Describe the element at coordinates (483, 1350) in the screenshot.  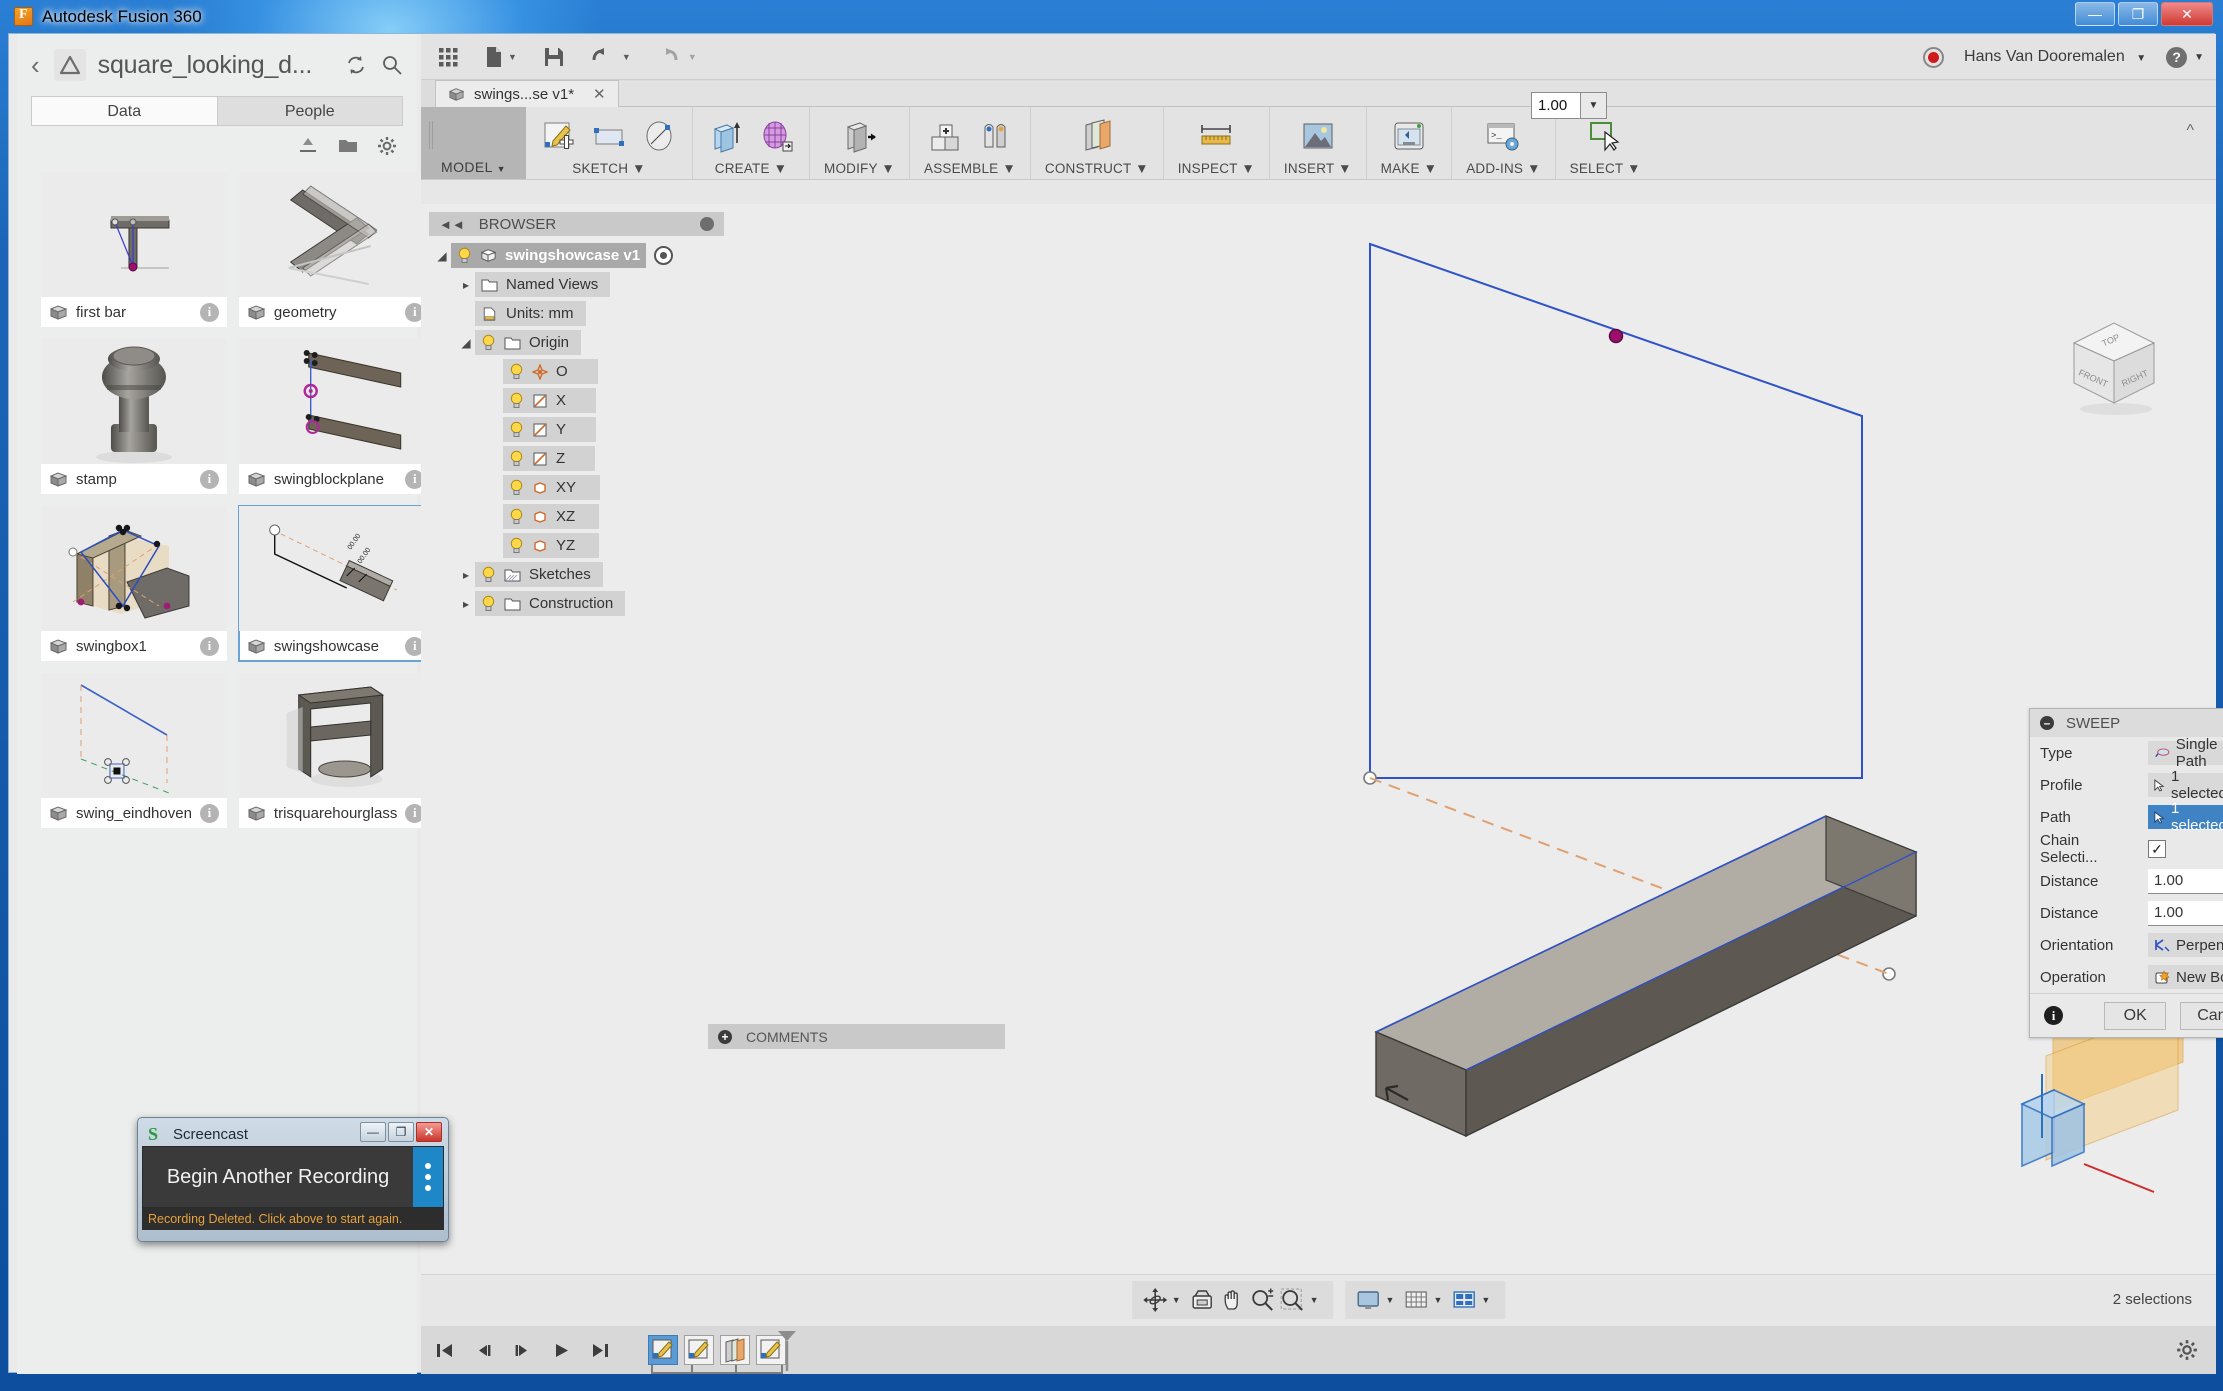
I see `step-back-icon` at that location.